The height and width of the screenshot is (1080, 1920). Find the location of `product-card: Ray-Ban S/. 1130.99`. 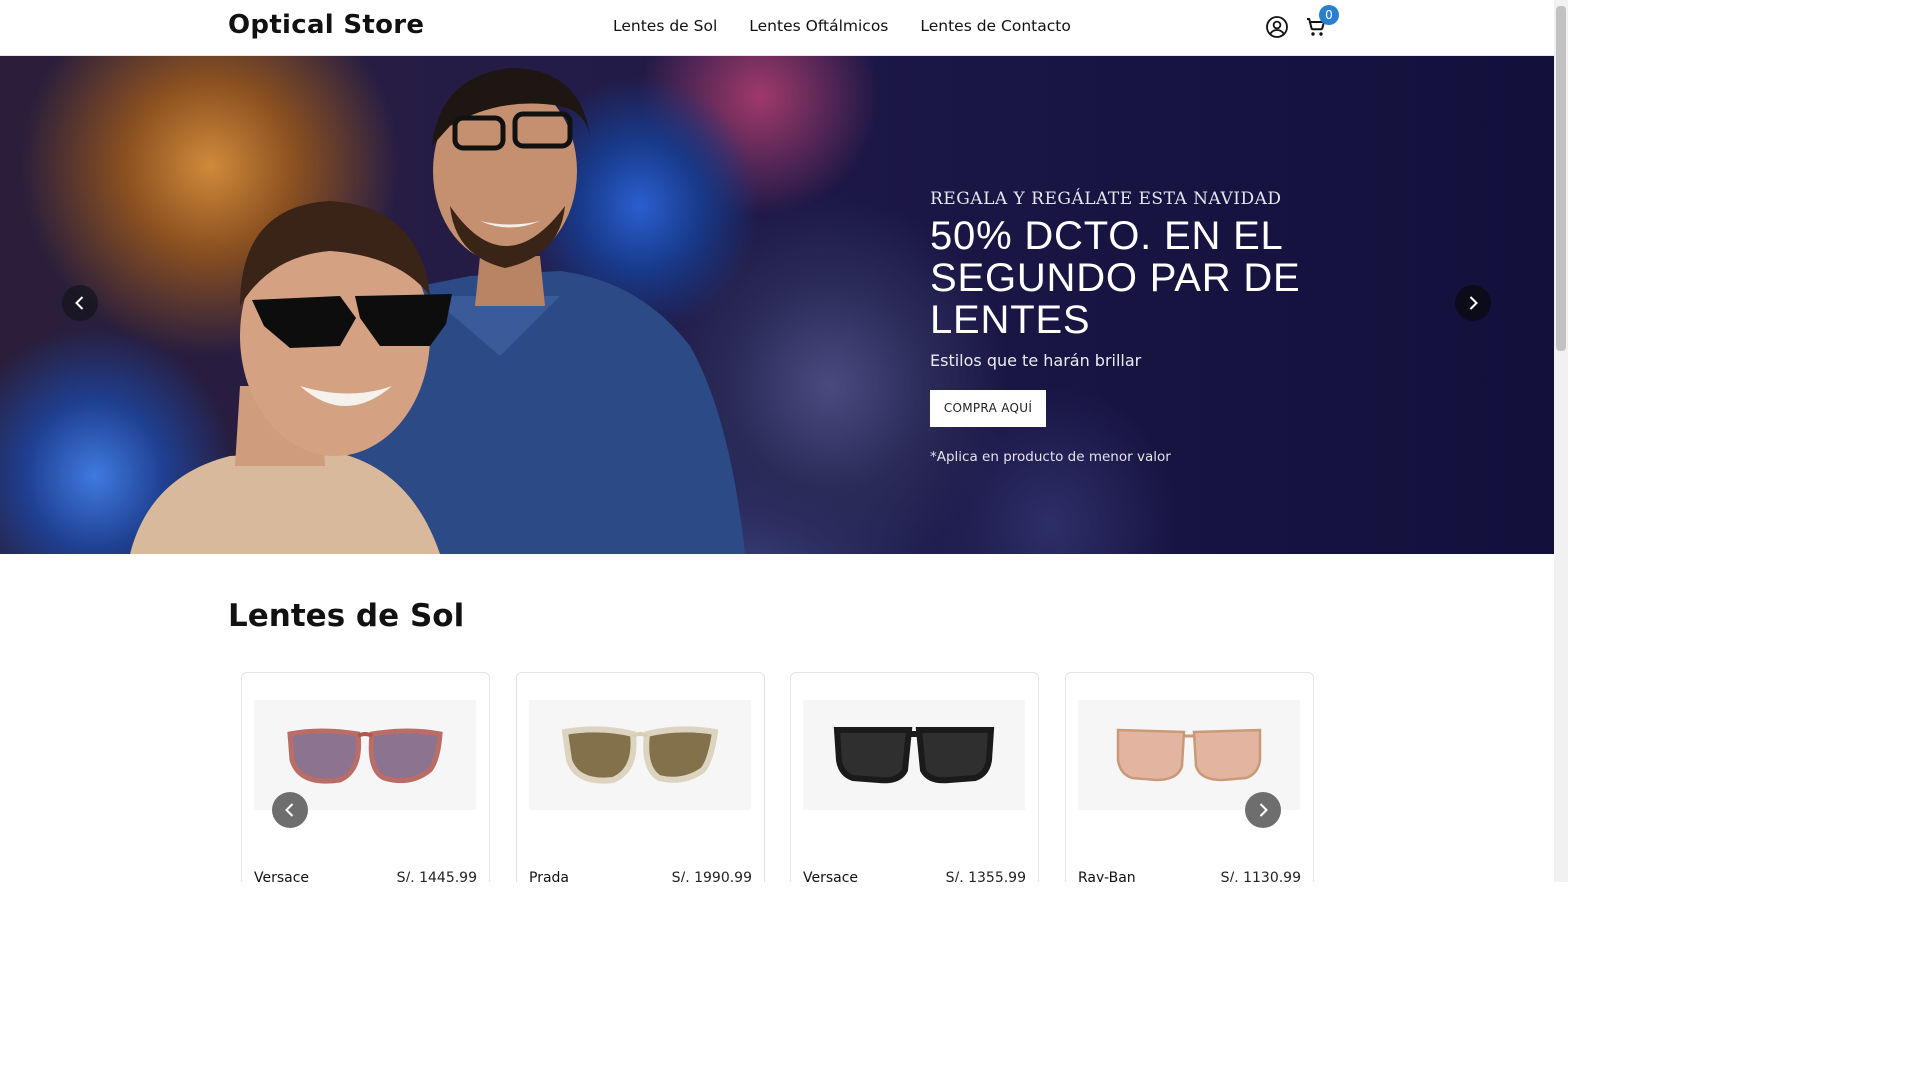

product-card: Ray-Ban S/. 1130.99 is located at coordinates (1189, 777).